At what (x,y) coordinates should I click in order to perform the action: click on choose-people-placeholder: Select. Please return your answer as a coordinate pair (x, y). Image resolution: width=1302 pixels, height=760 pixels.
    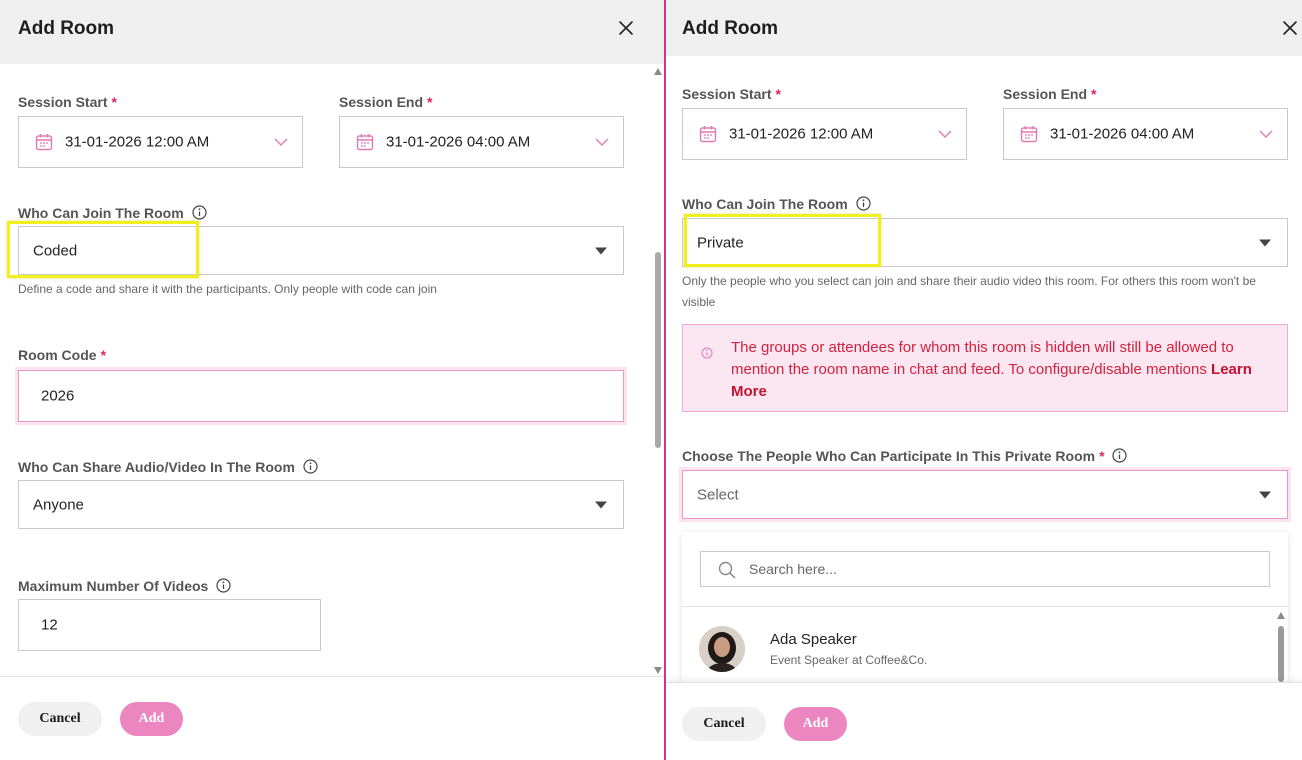
    Looking at the image, I should click on (718, 494).